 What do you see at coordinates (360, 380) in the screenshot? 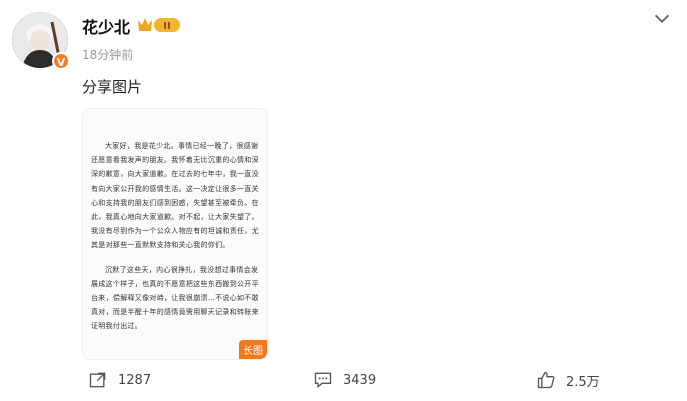
I see `comment-count: 3439` at bounding box center [360, 380].